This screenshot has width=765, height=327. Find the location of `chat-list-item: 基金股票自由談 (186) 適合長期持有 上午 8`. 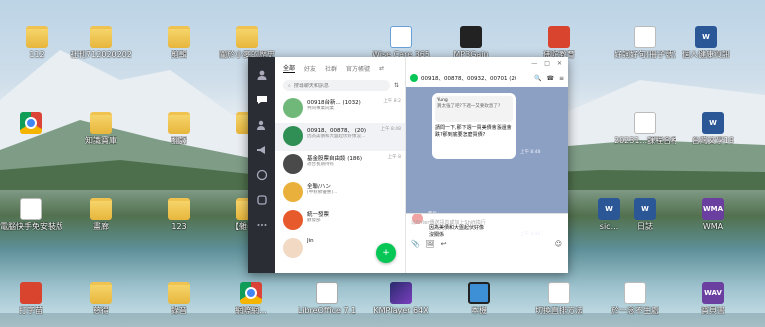

chat-list-item: 基金股票自由談 (186) 適合長期持有 上午 8 is located at coordinates (340, 165).